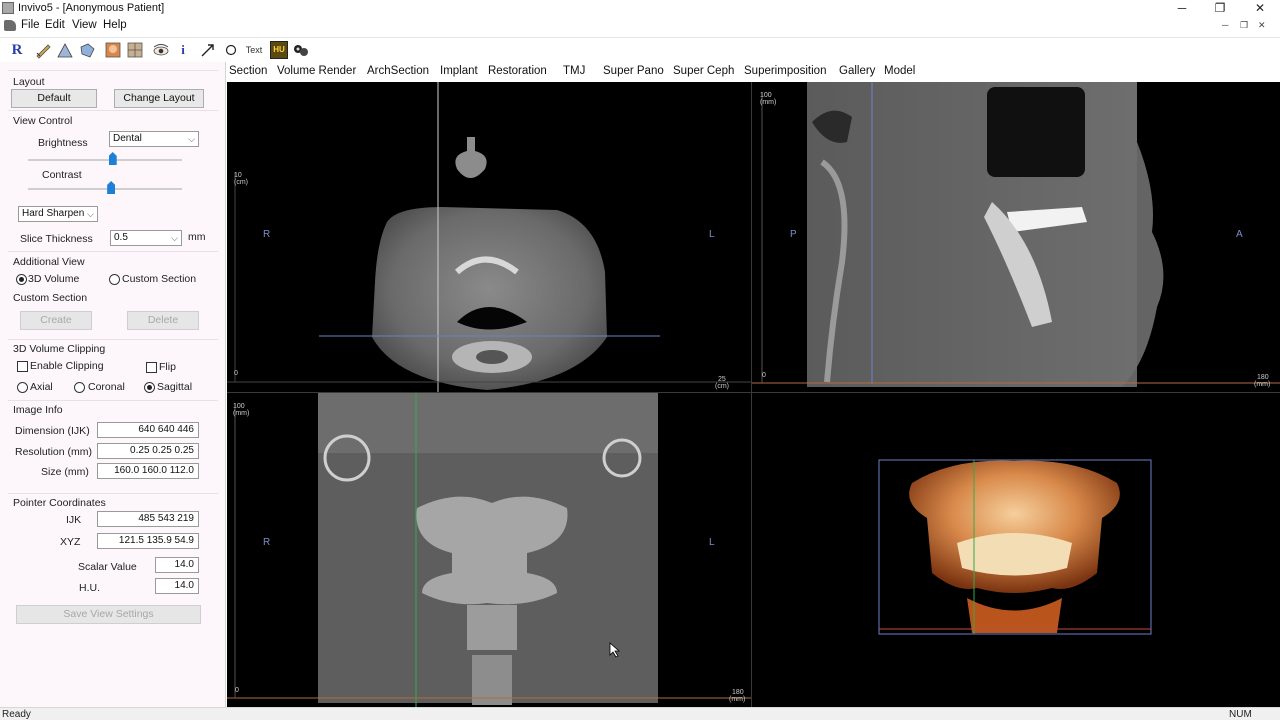 The image size is (1280, 720). Describe the element at coordinates (175, 387) in the screenshot. I see `sagittal-label: Sagittal` at that location.